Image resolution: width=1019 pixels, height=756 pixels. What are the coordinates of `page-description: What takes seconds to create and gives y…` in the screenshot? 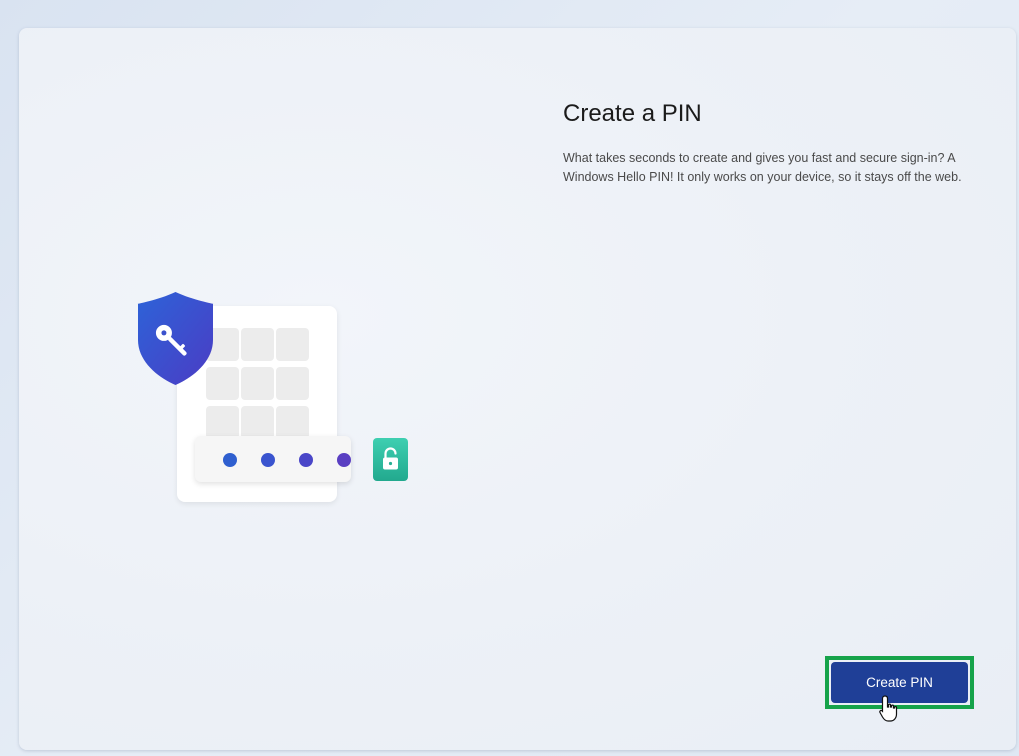 It's located at (762, 167).